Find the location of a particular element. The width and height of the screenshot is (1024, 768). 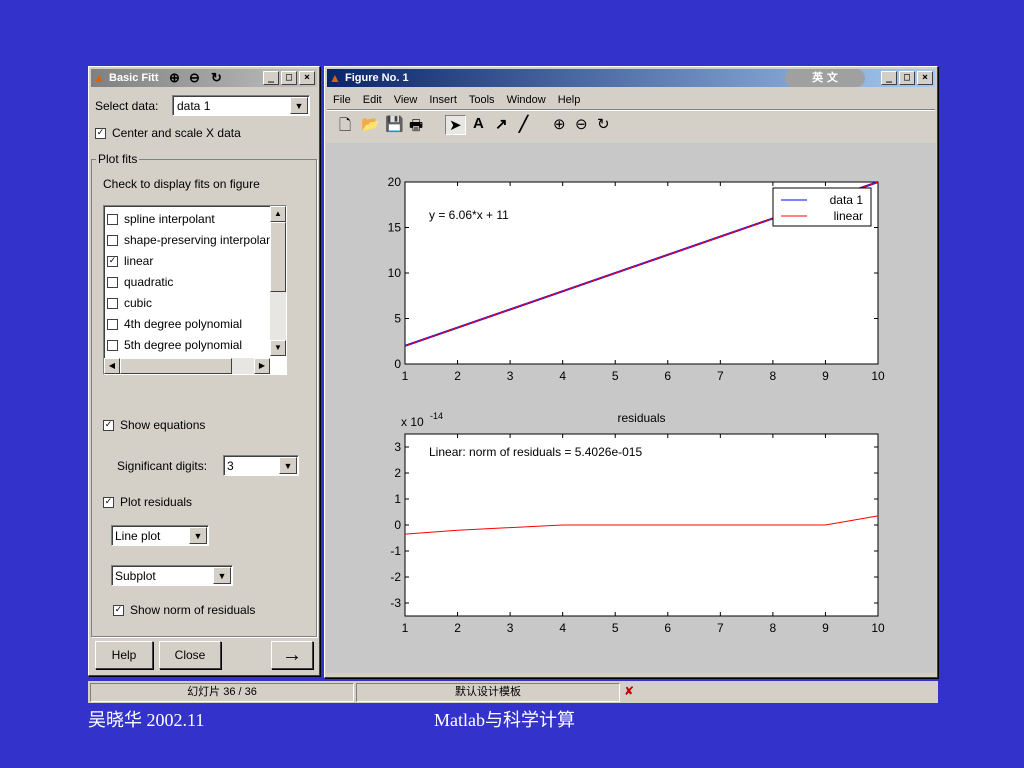

status-slide-panel: 幻灯片 36 / 36 is located at coordinates (222, 692).